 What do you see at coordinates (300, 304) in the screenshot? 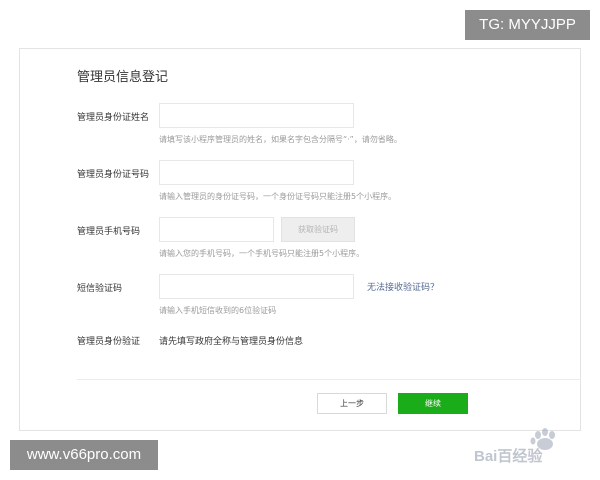
I see `form-row-sms-code: 短信验证码 无法接收验证码？ 请输入手机短信收到的6位验证码` at bounding box center [300, 304].